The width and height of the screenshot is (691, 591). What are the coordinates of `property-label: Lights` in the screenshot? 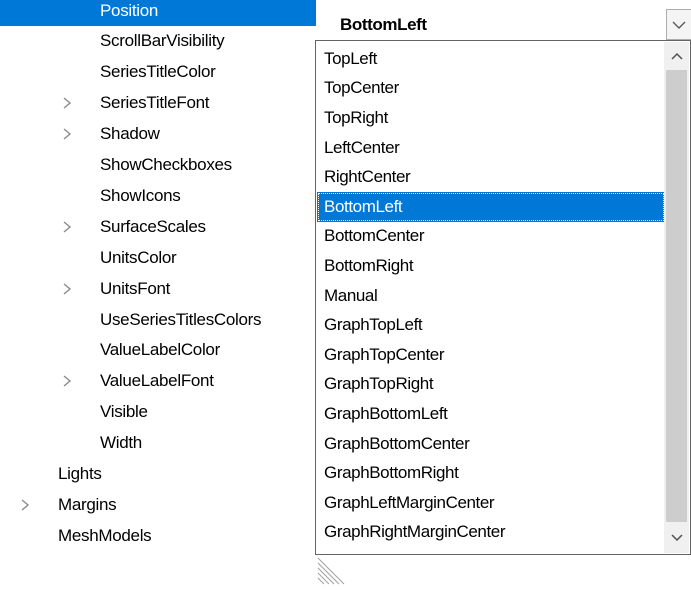 It's located at (80, 473).